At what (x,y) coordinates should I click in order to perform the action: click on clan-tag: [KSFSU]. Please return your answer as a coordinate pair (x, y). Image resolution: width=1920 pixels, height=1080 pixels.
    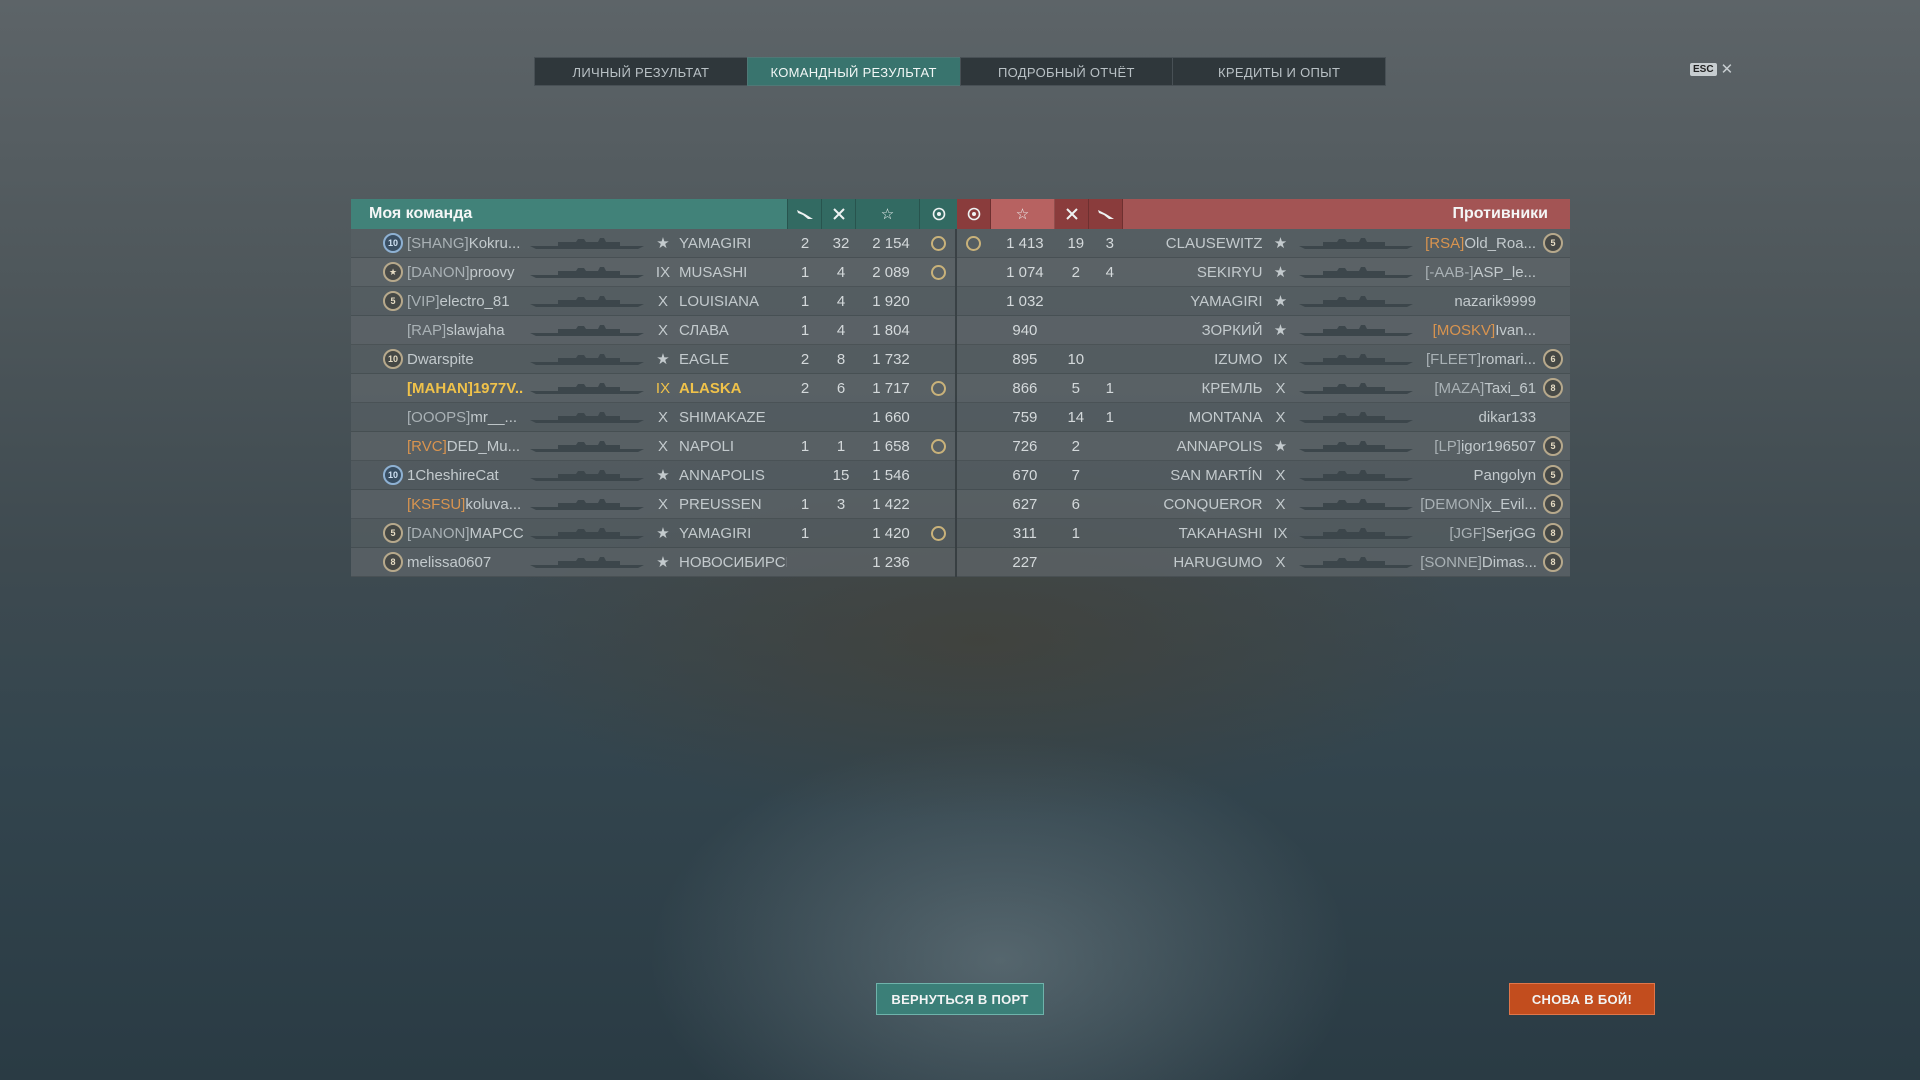
    Looking at the image, I should click on (436, 504).